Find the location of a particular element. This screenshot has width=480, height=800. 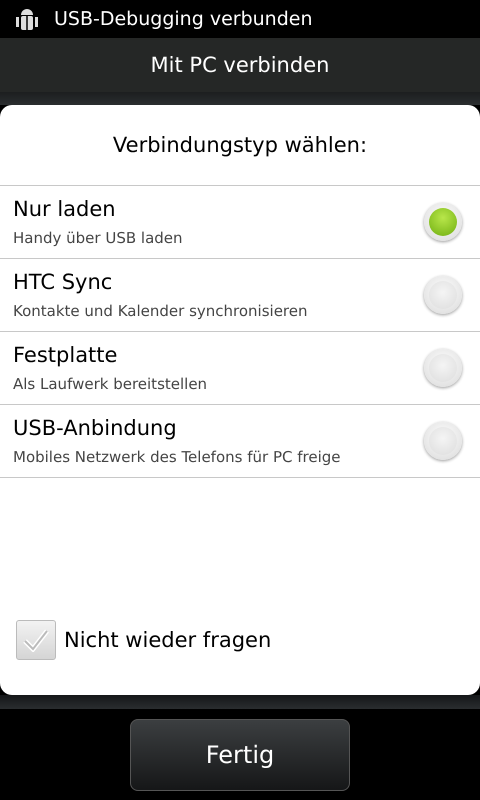

screen-title: Mit PC verbinden is located at coordinates (240, 65).